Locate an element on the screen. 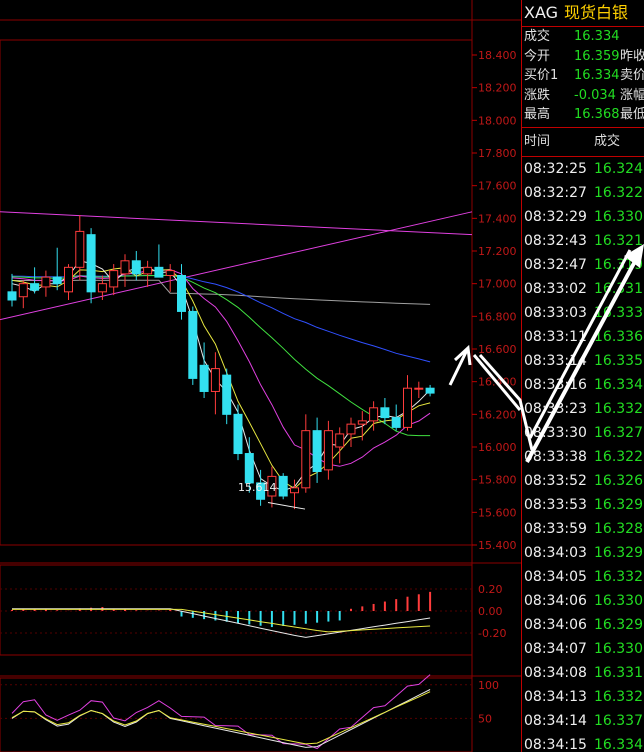 The height and width of the screenshot is (752, 644). tick-row: 08:33:30 16.327 is located at coordinates (583, 433).